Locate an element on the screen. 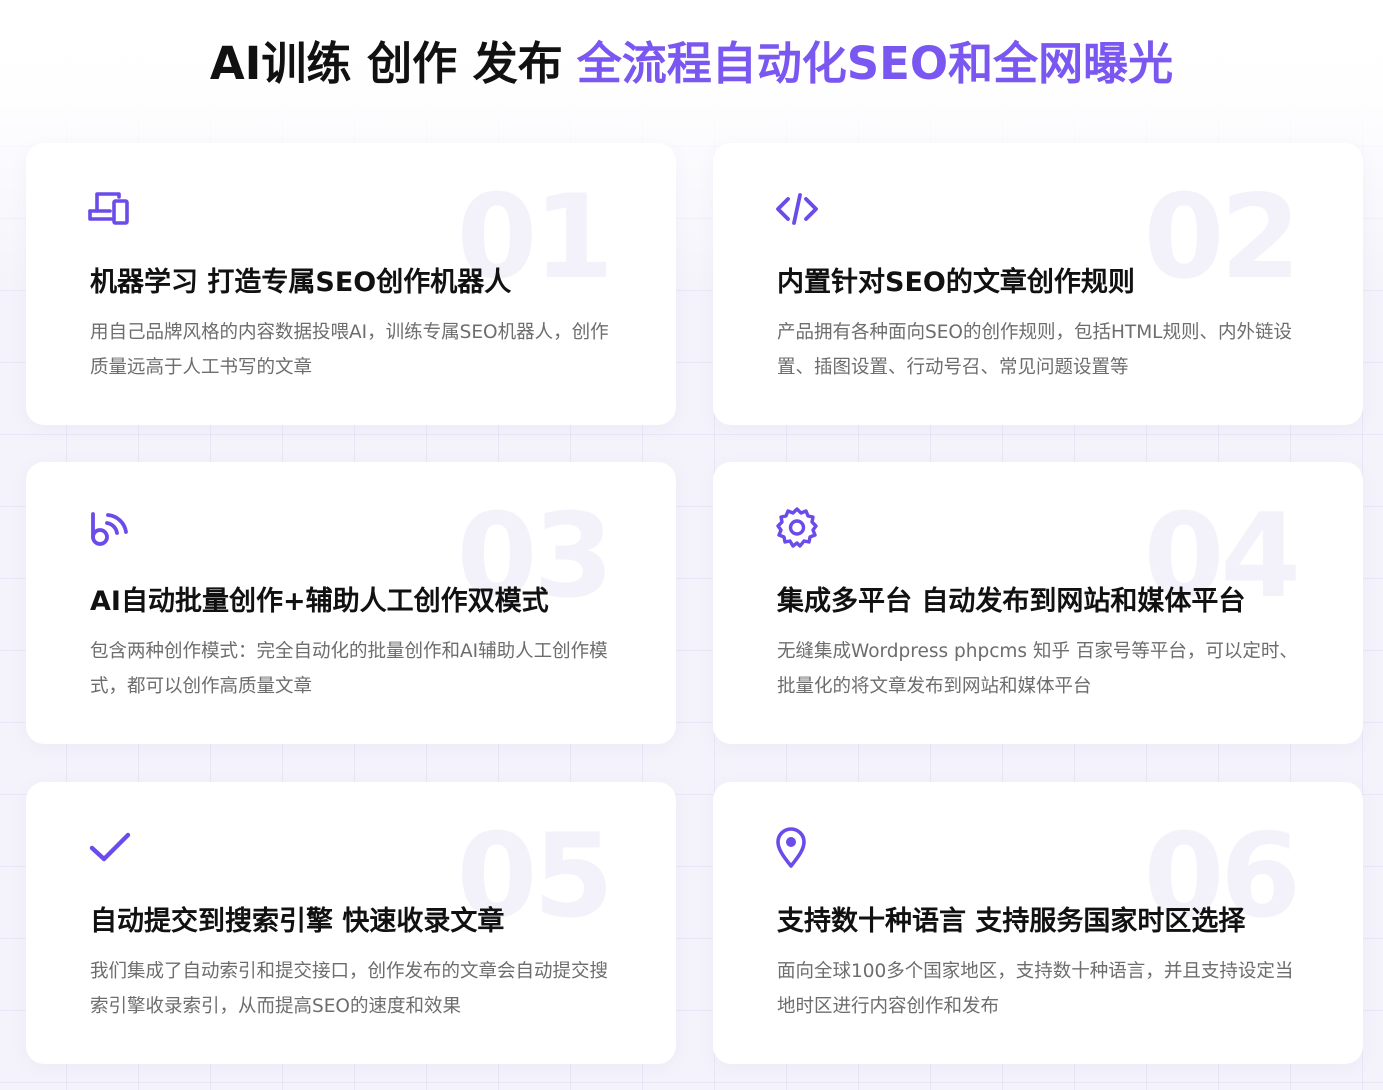  devices-icon is located at coordinates (110, 209).